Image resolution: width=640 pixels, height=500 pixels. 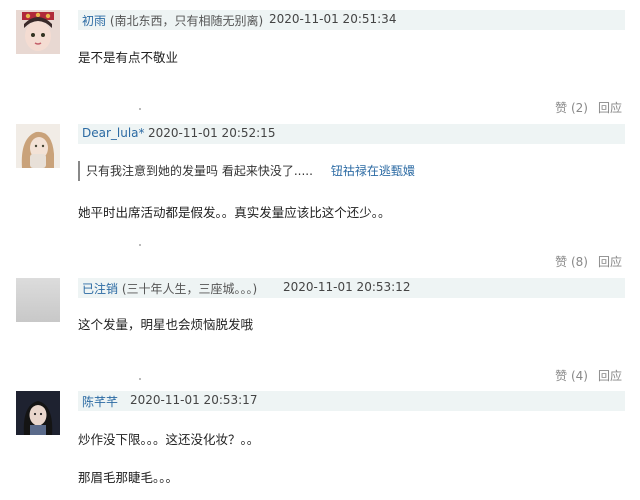 I want to click on comment-header: Dear_lula* 2020-11-01 20:52:15, so click(x=351, y=134).